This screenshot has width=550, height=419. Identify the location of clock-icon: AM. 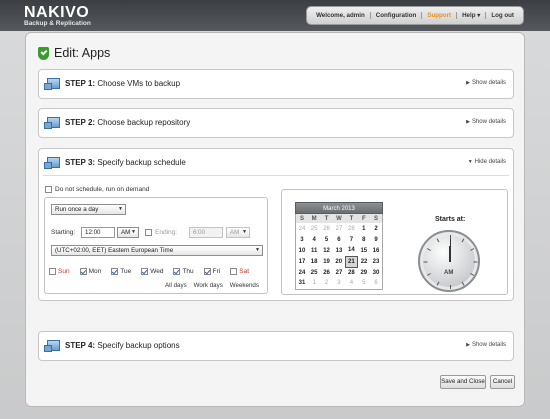
(449, 261).